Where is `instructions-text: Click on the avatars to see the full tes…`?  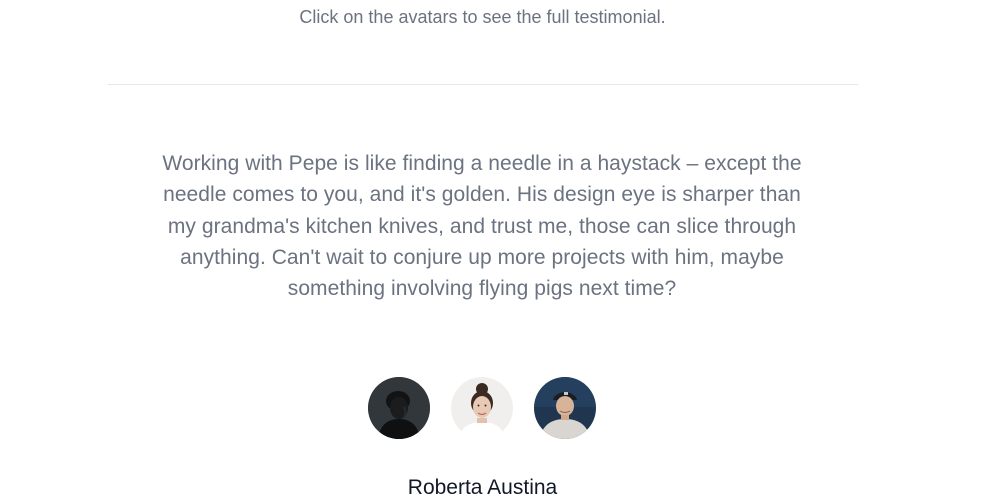 instructions-text: Click on the avatars to see the full tes… is located at coordinates (482, 17).